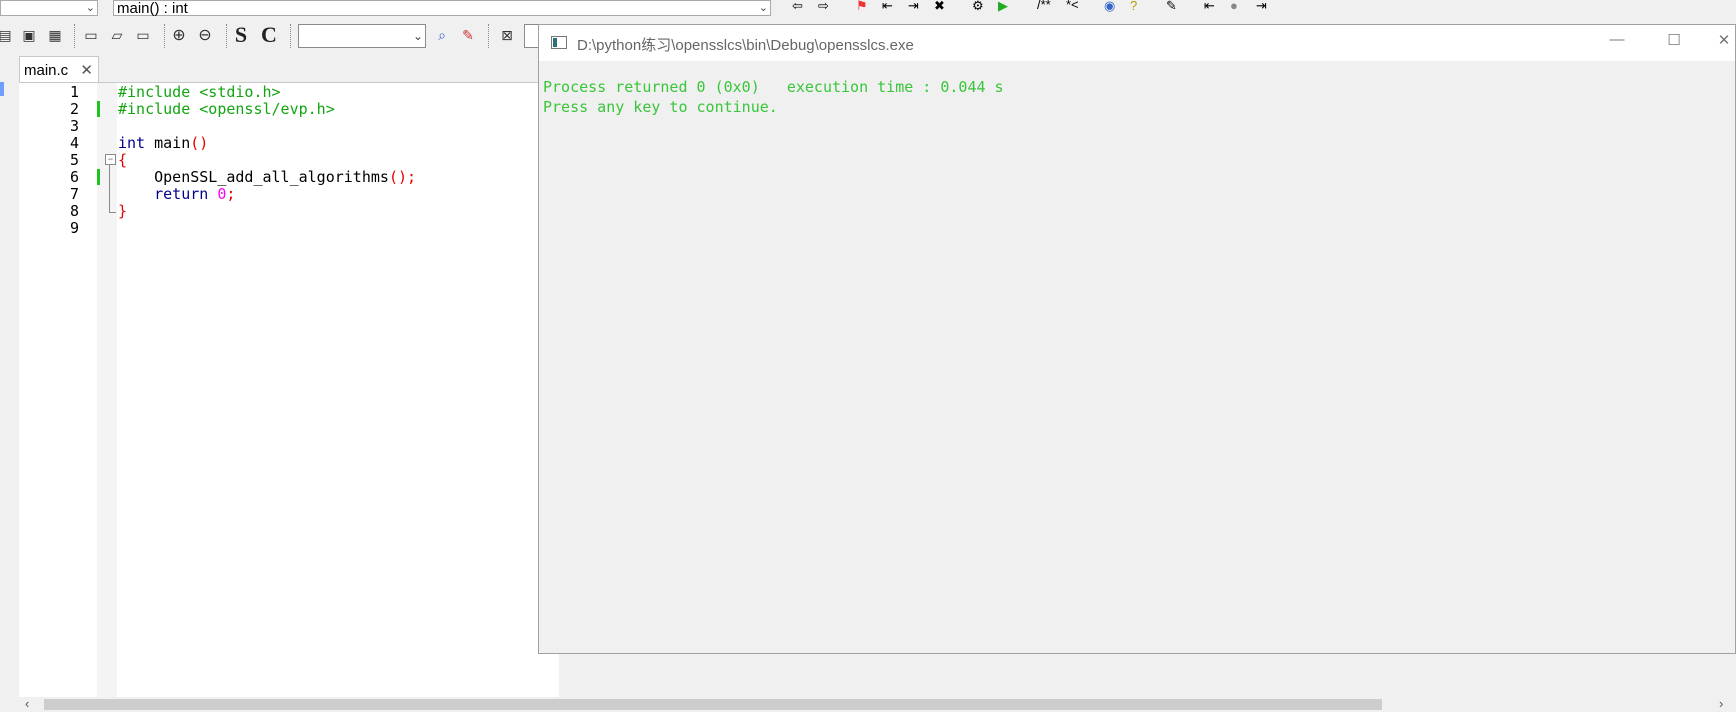 The width and height of the screenshot is (1736, 712). Describe the element at coordinates (1003, 7) in the screenshot. I see `run-icon: ▶` at that location.